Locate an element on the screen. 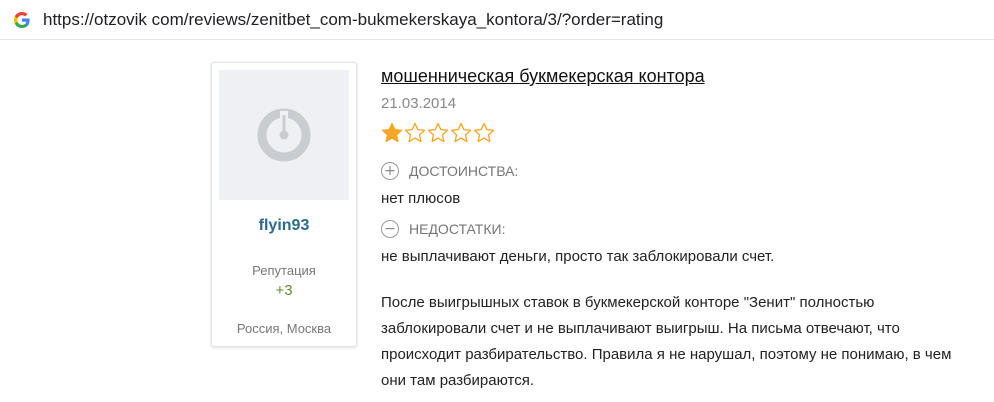 The width and height of the screenshot is (994, 402). cons-label: НЕДОСТАТКИ: is located at coordinates (457, 229).